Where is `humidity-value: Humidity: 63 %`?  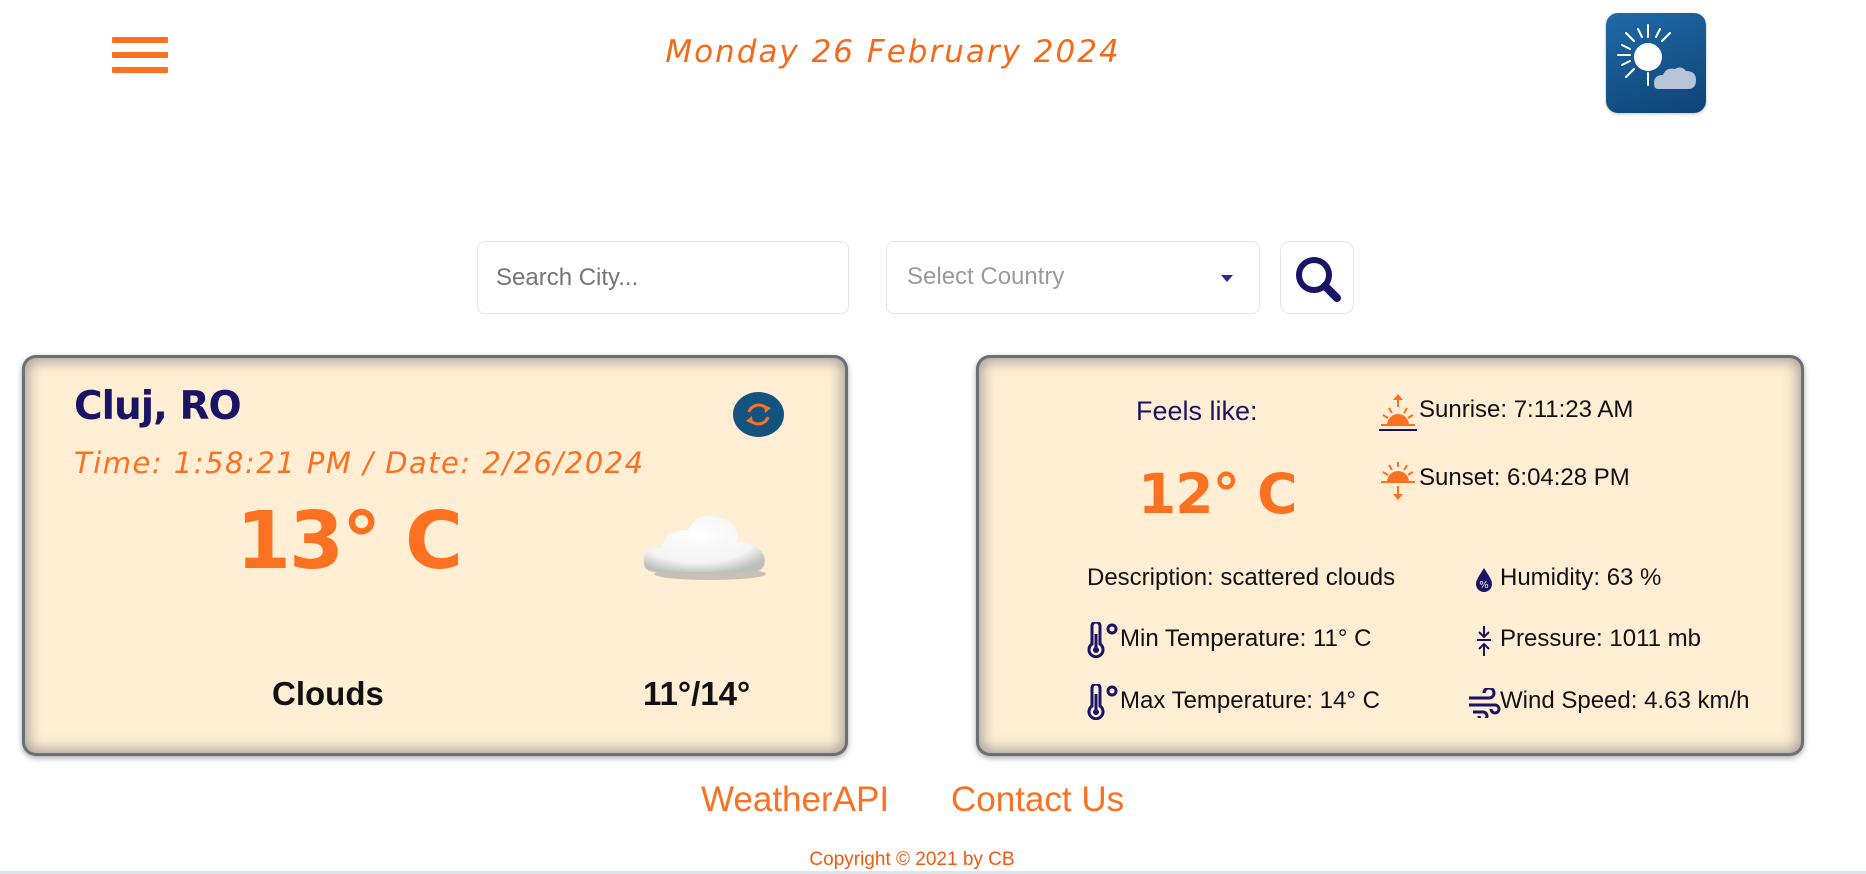
humidity-value: Humidity: 63 % is located at coordinates (1581, 577).